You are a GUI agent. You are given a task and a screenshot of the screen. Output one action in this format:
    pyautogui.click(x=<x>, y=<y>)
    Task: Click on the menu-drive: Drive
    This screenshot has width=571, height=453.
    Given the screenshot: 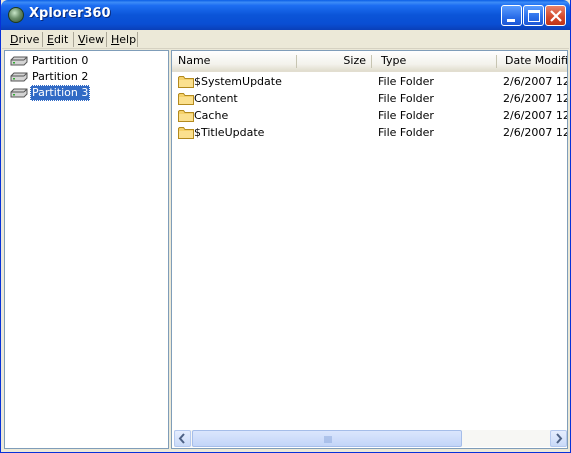 What is the action you would take?
    pyautogui.click(x=24, y=39)
    